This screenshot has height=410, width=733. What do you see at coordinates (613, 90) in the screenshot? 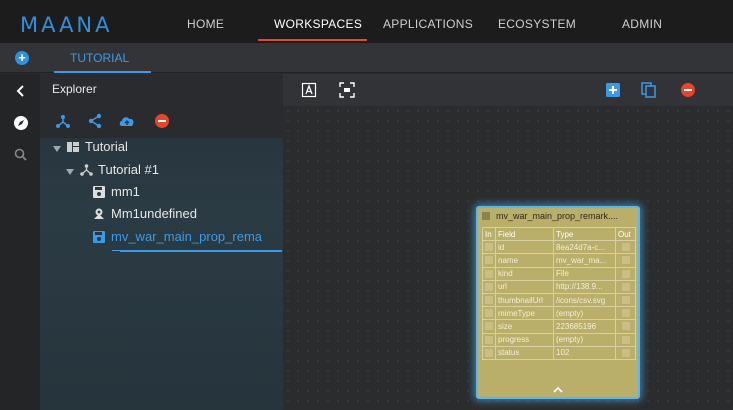
I see `add-box-icon` at bounding box center [613, 90].